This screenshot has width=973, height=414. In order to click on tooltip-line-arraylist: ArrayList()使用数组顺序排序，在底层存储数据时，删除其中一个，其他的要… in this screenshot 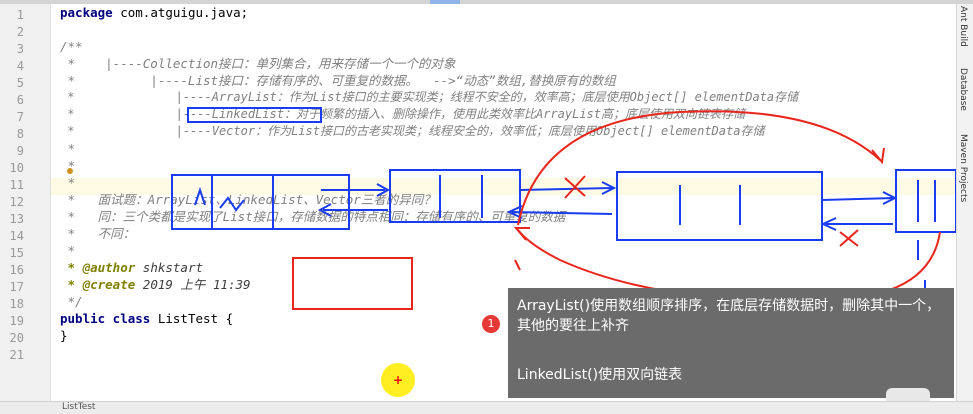, I will do `click(729, 316)`.